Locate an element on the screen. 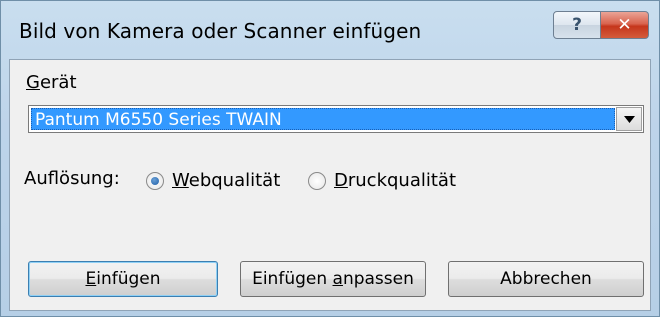  radio-print-quality: Druckqualität is located at coordinates (382, 180).